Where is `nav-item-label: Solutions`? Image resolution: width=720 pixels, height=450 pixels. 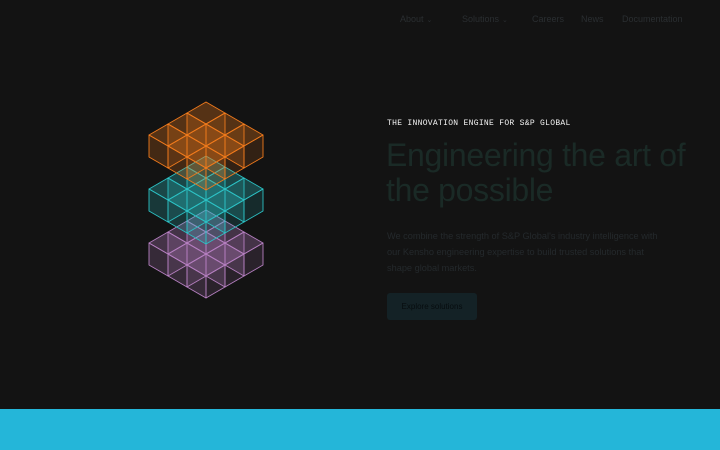
nav-item-label: Solutions is located at coordinates (481, 19).